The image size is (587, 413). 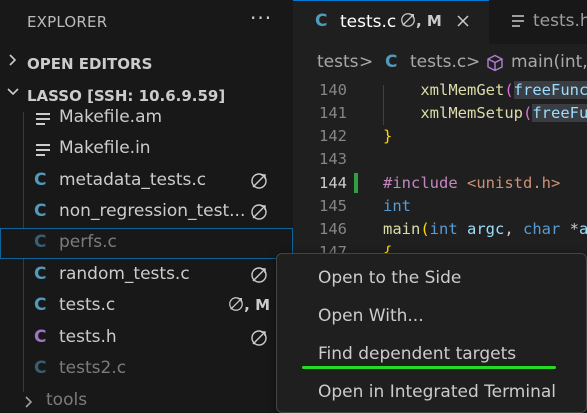 I want to click on file-item-makefile-am: Makefile.am, so click(x=146, y=118).